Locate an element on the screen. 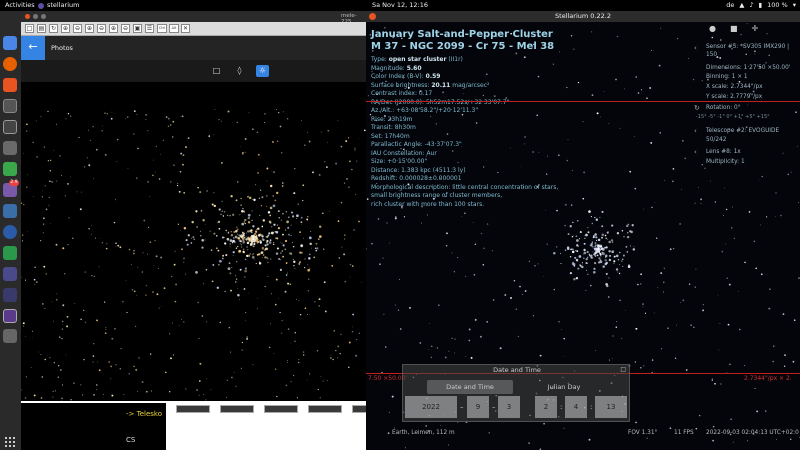 This screenshot has width=800, height=450. second-field: 13 is located at coordinates (611, 407).